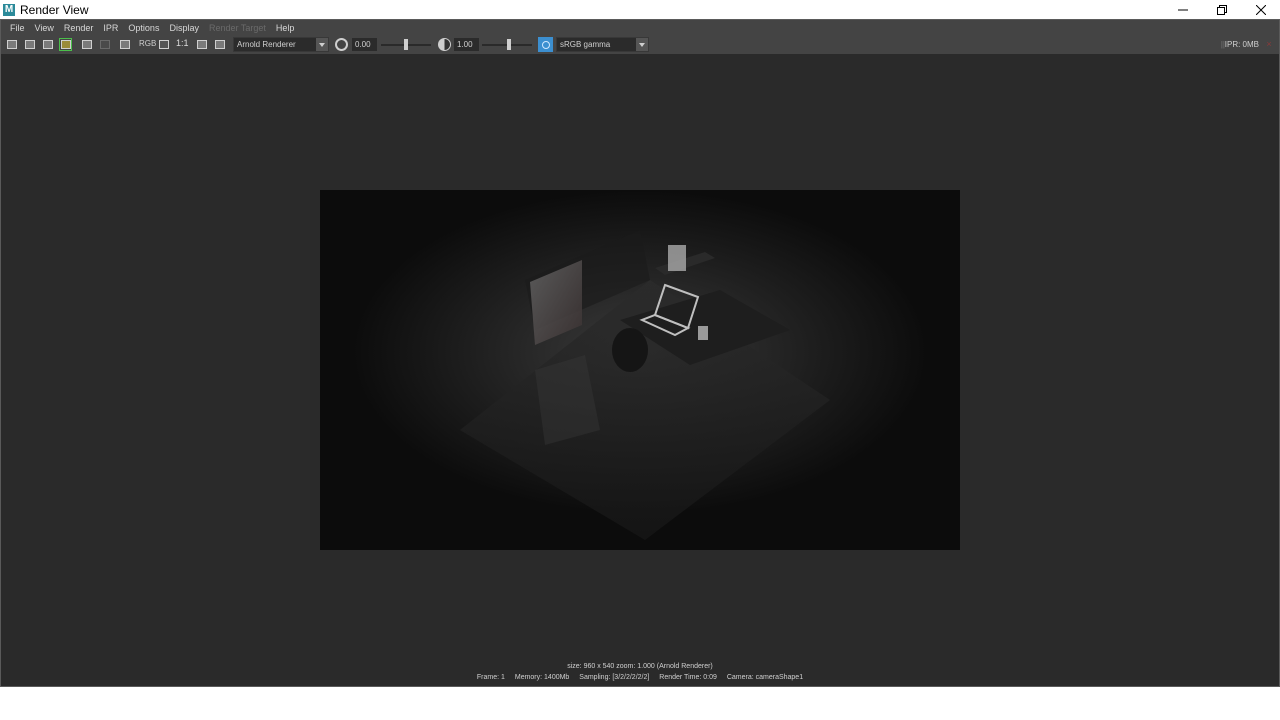  I want to click on clapper-icon, so click(11, 44).